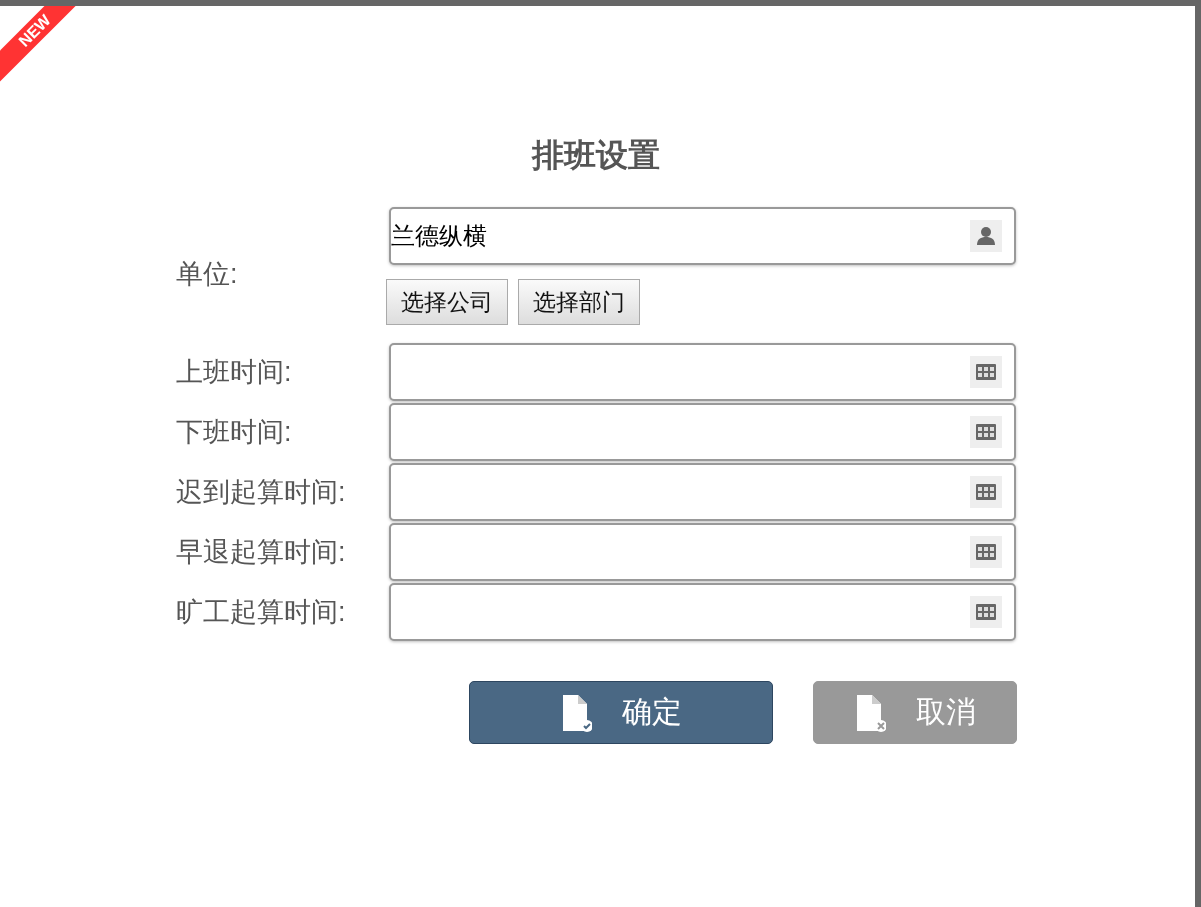 The image size is (1201, 907). What do you see at coordinates (621, 712) in the screenshot?
I see `confirm-button: 确定` at bounding box center [621, 712].